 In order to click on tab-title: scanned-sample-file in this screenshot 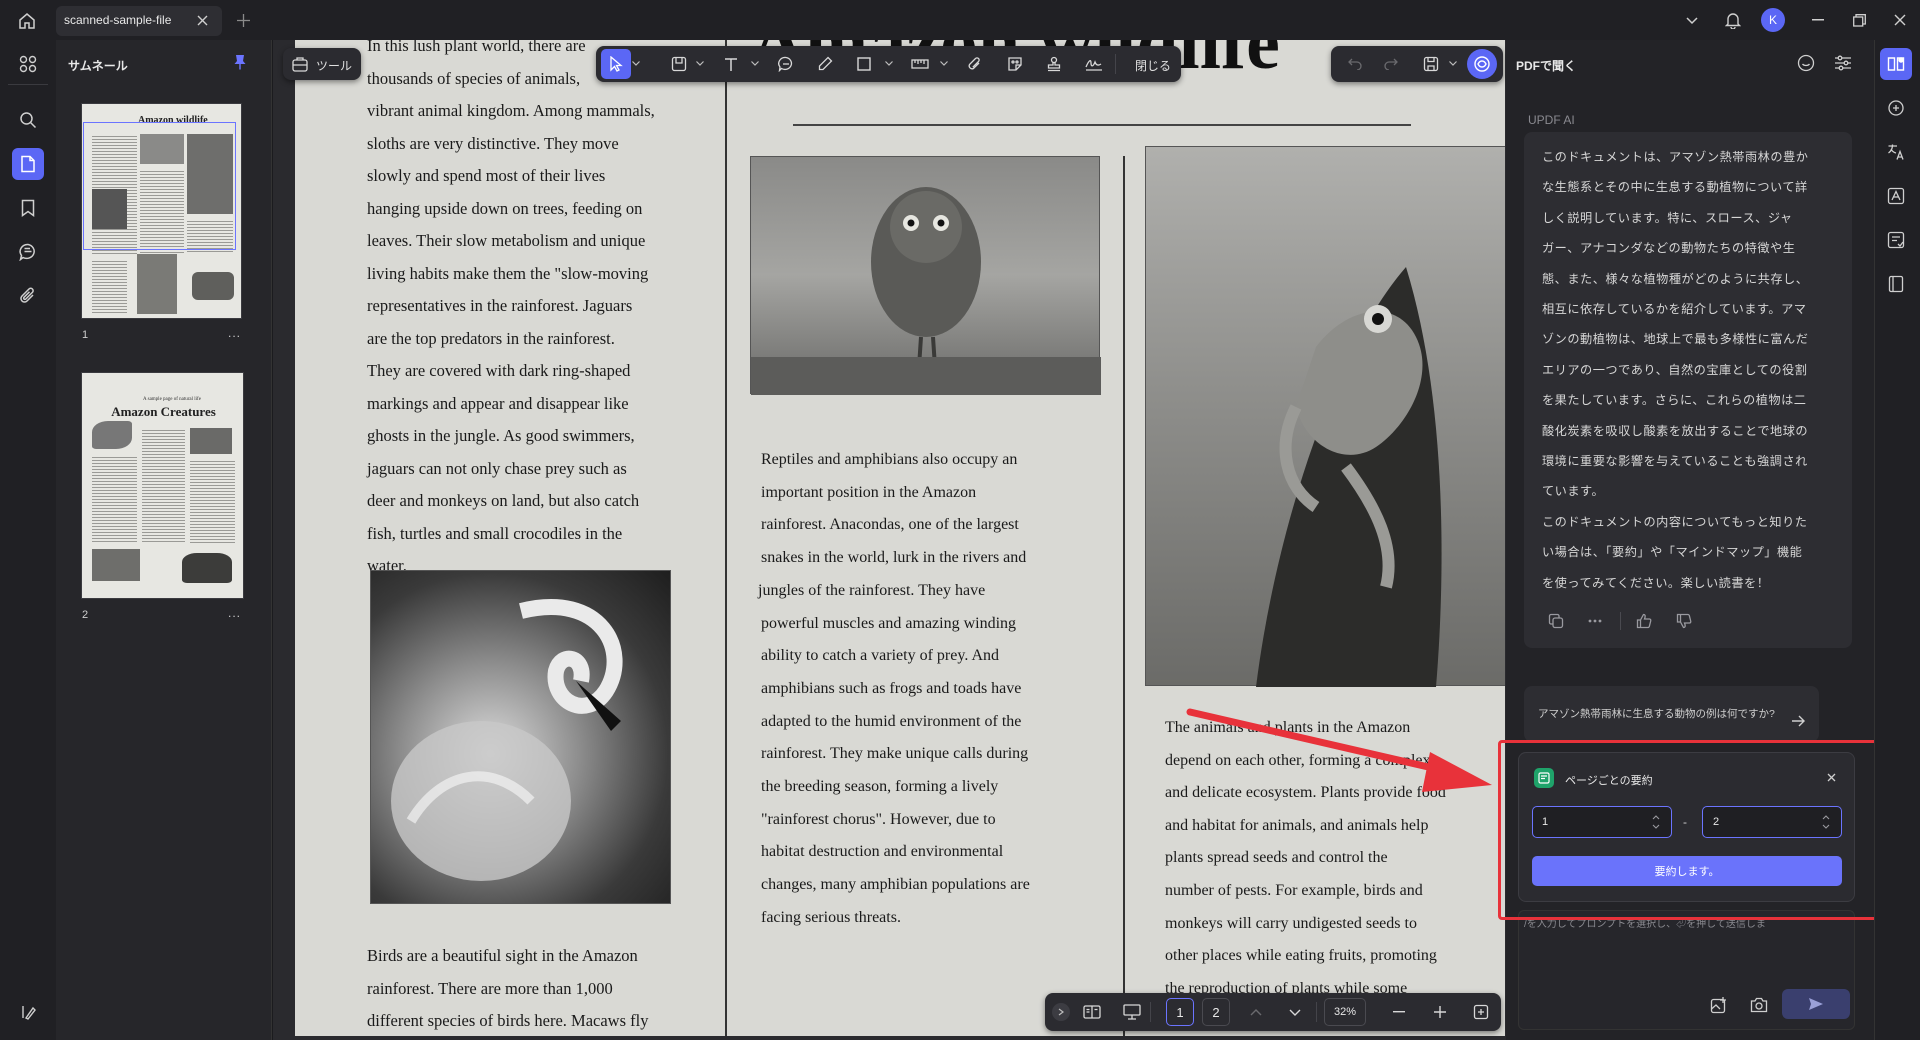, I will do `click(118, 20)`.